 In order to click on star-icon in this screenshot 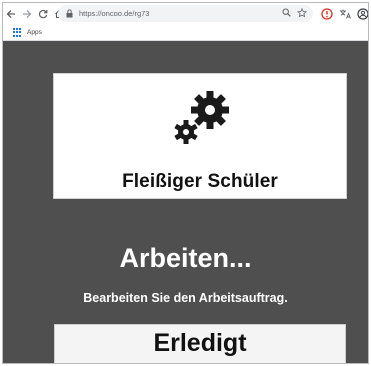, I will do `click(302, 13)`.